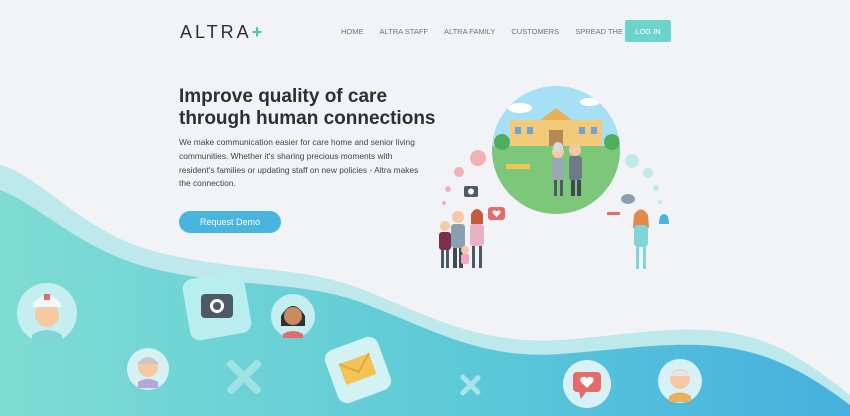 The image size is (850, 416). Describe the element at coordinates (244, 377) in the screenshot. I see `cross-icon` at that location.